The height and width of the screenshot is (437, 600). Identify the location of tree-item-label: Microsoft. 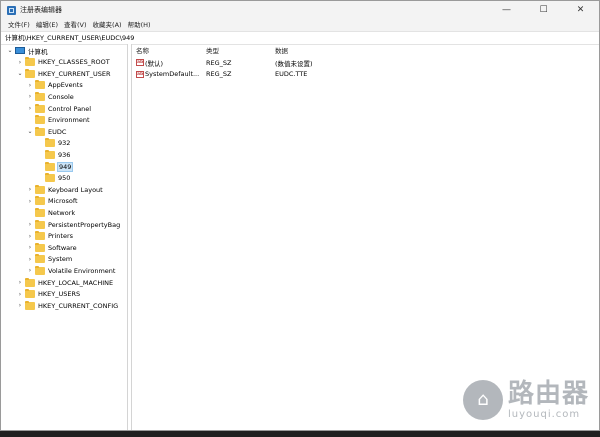
(63, 201).